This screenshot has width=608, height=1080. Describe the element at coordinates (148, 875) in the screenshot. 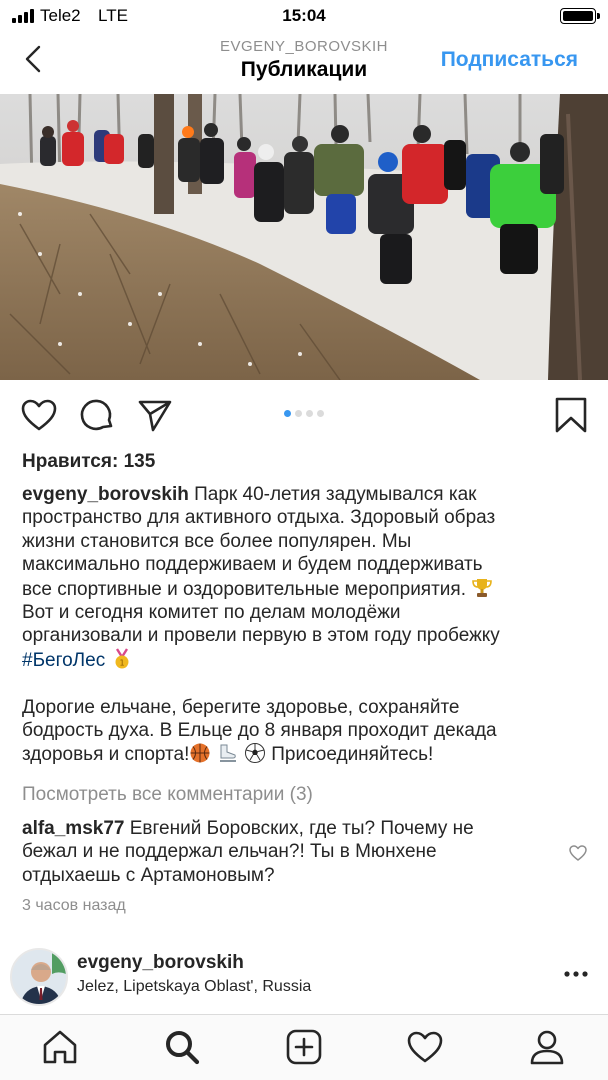

I see `comment-text: отдыхаешь с Артамоновым?` at that location.